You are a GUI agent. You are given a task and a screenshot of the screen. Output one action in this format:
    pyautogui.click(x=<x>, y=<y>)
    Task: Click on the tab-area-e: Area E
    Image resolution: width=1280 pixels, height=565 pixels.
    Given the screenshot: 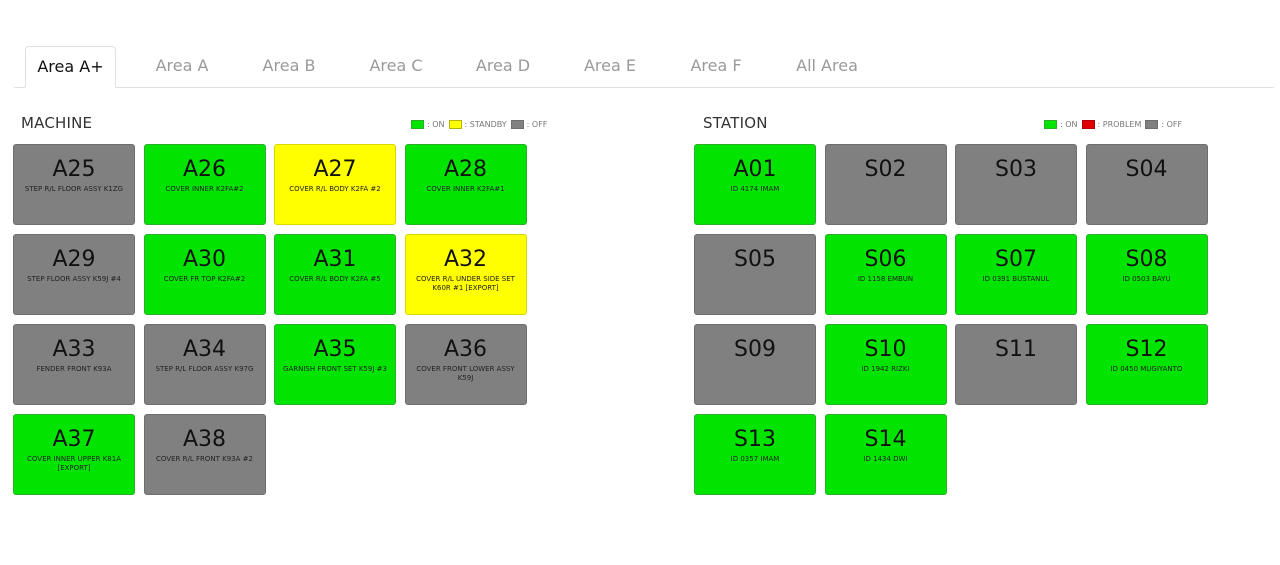 What is the action you would take?
    pyautogui.click(x=610, y=67)
    